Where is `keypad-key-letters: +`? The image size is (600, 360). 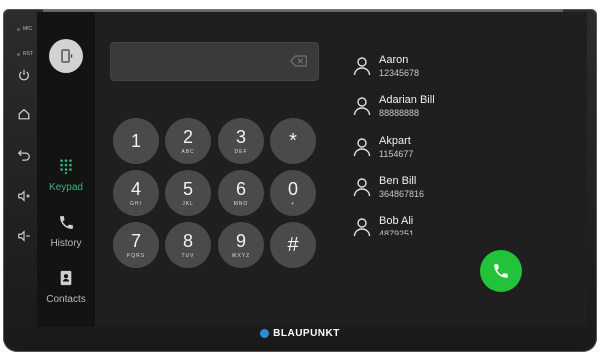
keypad-key-letters: + is located at coordinates (293, 203).